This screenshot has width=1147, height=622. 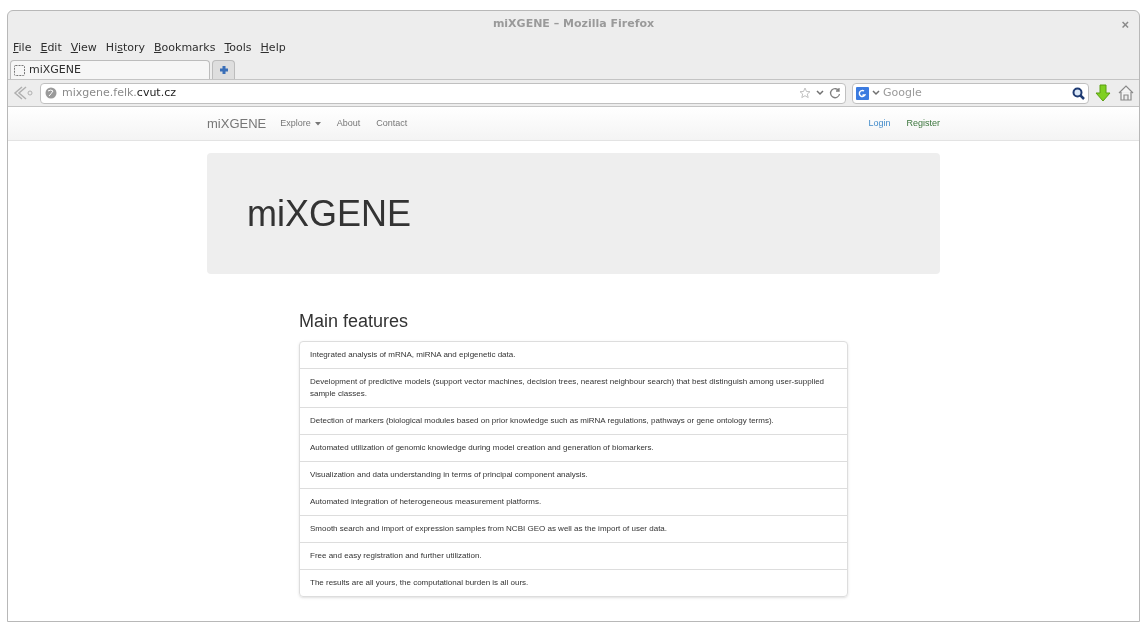 I want to click on search-input: Google, so click(x=976, y=93).